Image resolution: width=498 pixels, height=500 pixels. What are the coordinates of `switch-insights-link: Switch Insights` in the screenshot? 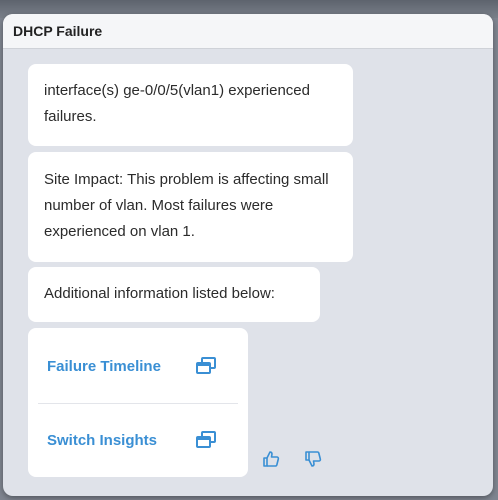 It's located at (138, 440).